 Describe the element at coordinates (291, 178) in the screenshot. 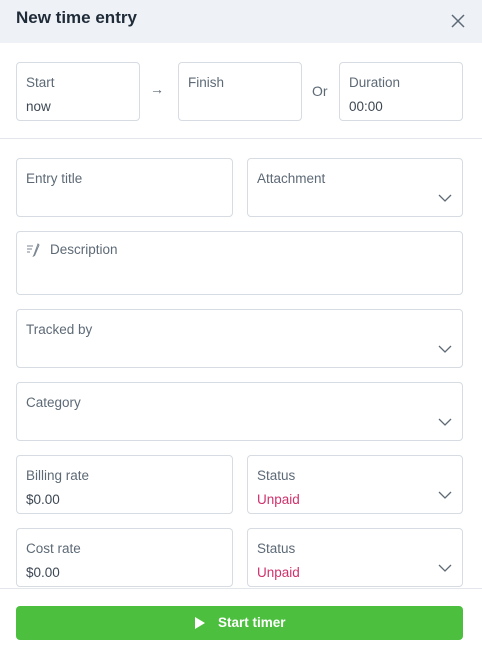

I see `attachment-label: Attachment` at that location.